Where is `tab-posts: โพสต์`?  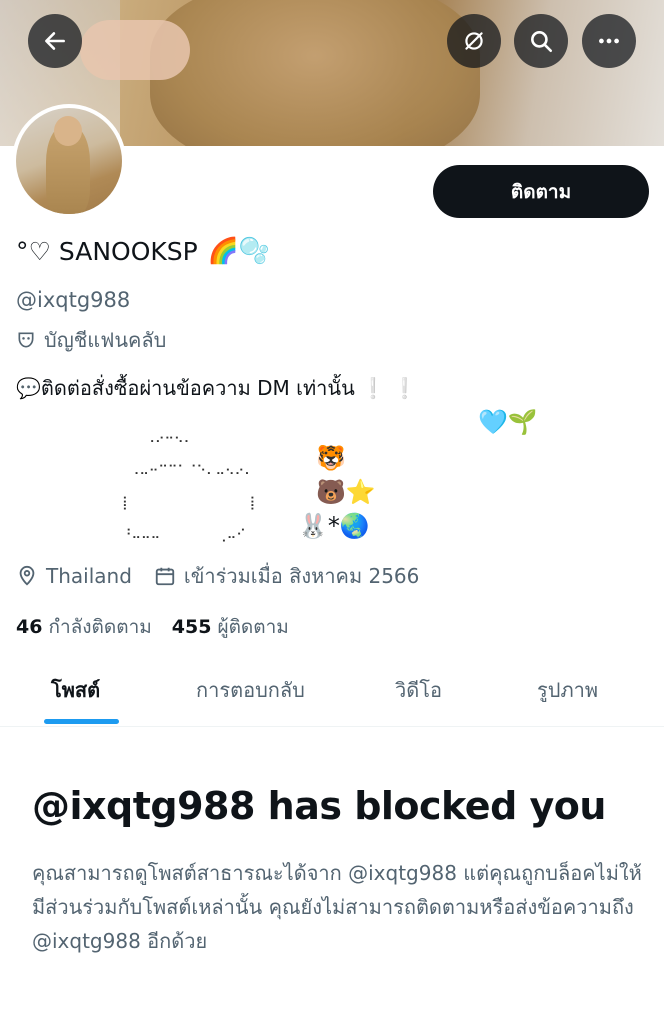
tab-posts: โพสต์ is located at coordinates (75, 690).